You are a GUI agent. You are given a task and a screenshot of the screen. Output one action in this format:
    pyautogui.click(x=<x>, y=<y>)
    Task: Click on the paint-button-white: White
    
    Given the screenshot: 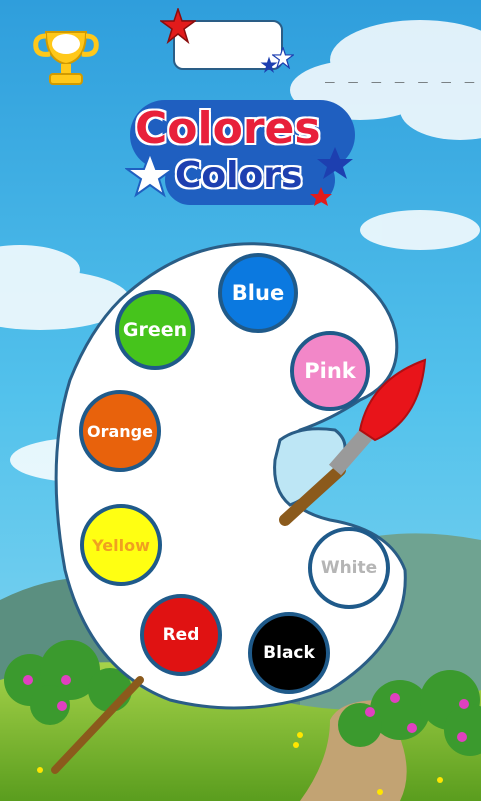 What is the action you would take?
    pyautogui.click(x=349, y=568)
    